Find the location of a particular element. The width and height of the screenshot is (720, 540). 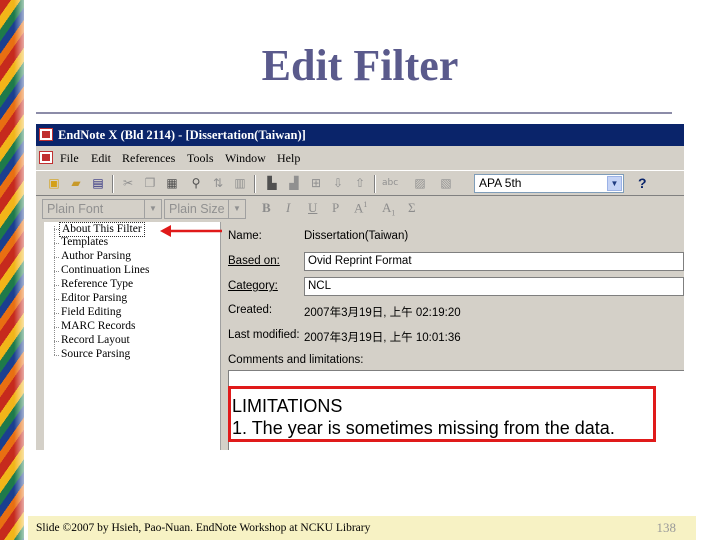

copy-icon: ❐ is located at coordinates (150, 183).